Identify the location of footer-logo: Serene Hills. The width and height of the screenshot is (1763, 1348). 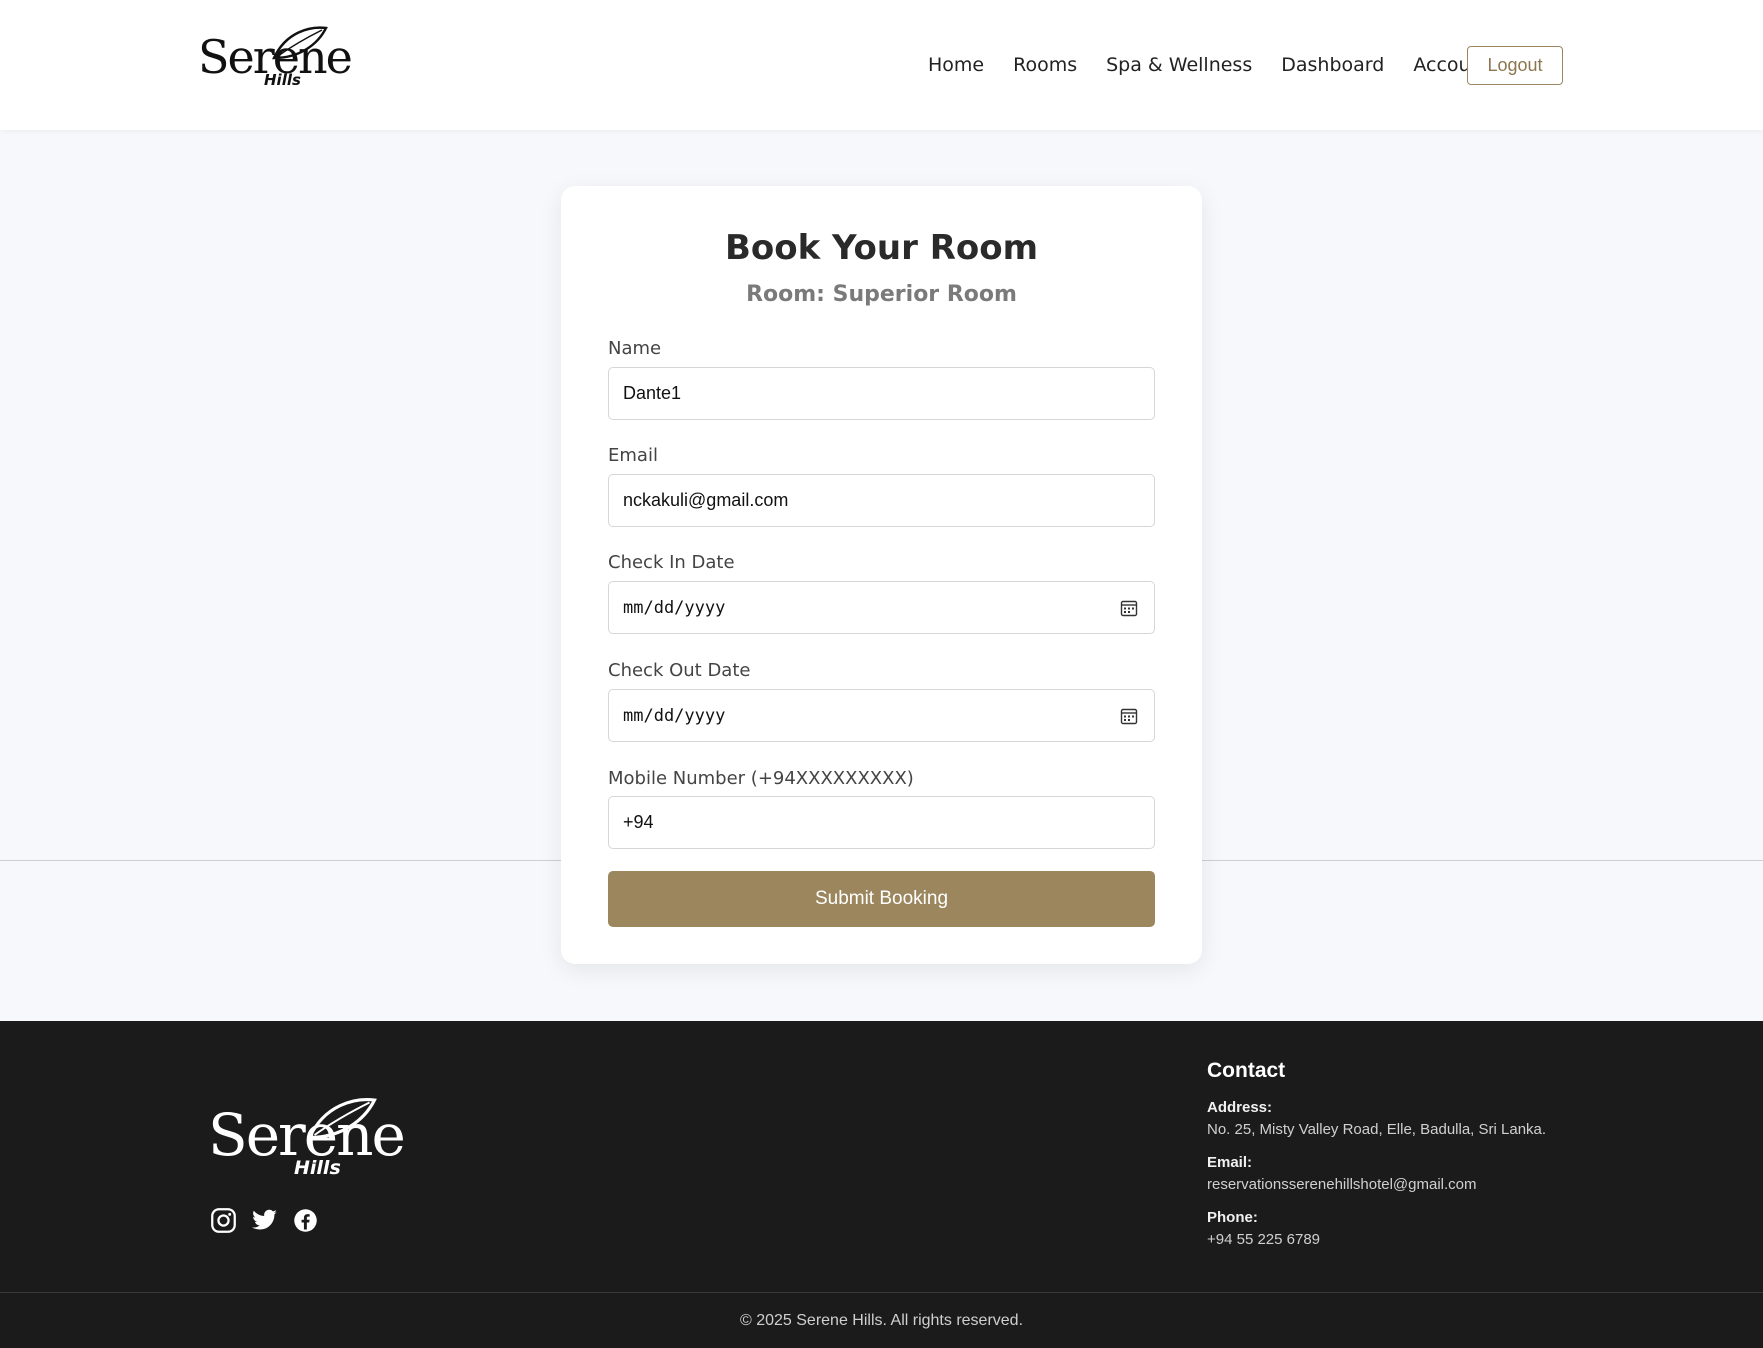
(307, 1140).